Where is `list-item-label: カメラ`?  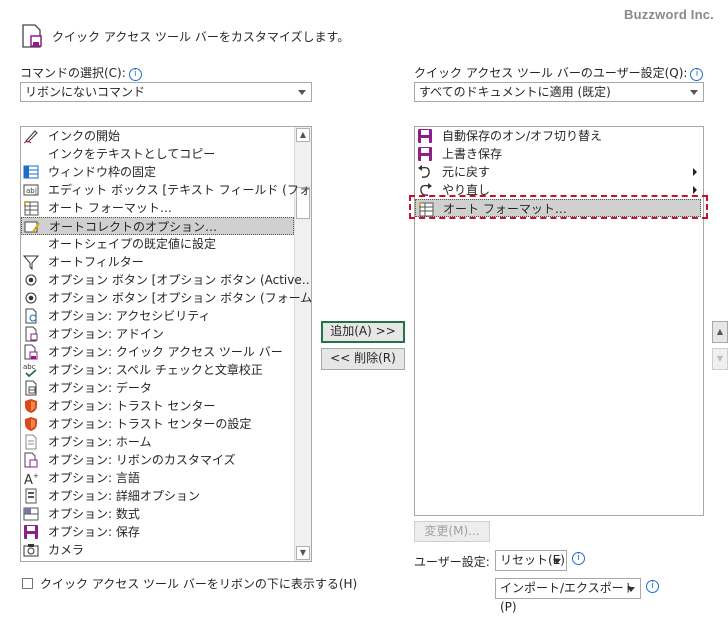
list-item-label: カメラ is located at coordinates (66, 550).